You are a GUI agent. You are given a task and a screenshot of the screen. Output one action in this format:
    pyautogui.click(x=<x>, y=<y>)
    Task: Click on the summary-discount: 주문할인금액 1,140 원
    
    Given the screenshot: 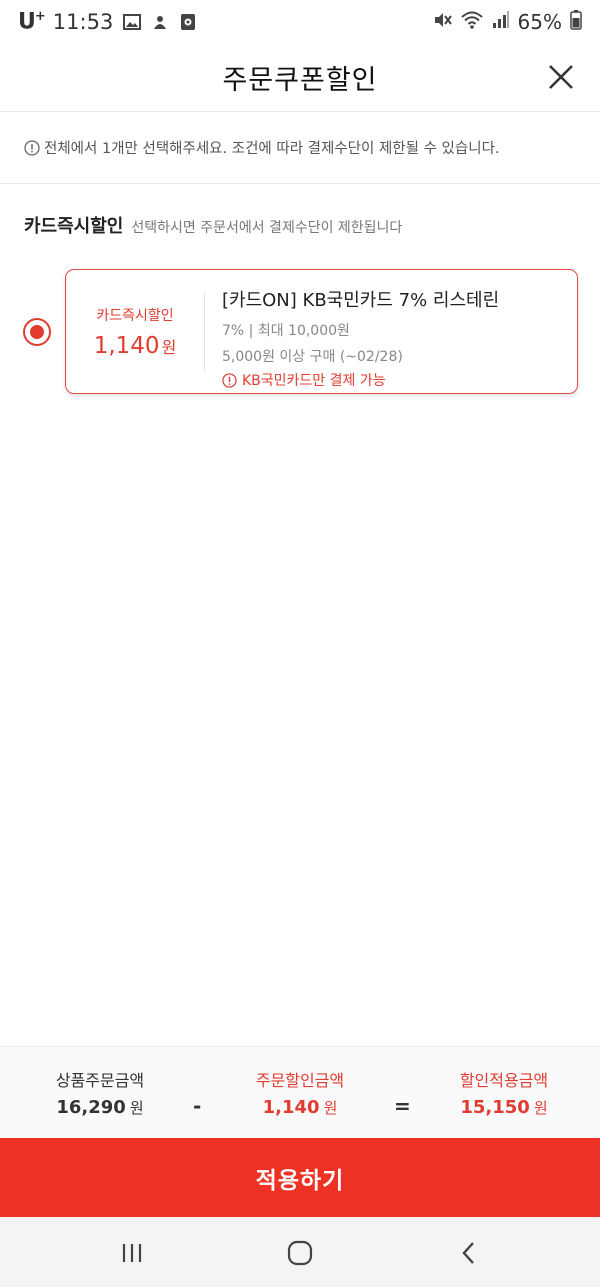 What is the action you would take?
    pyautogui.click(x=300, y=1092)
    